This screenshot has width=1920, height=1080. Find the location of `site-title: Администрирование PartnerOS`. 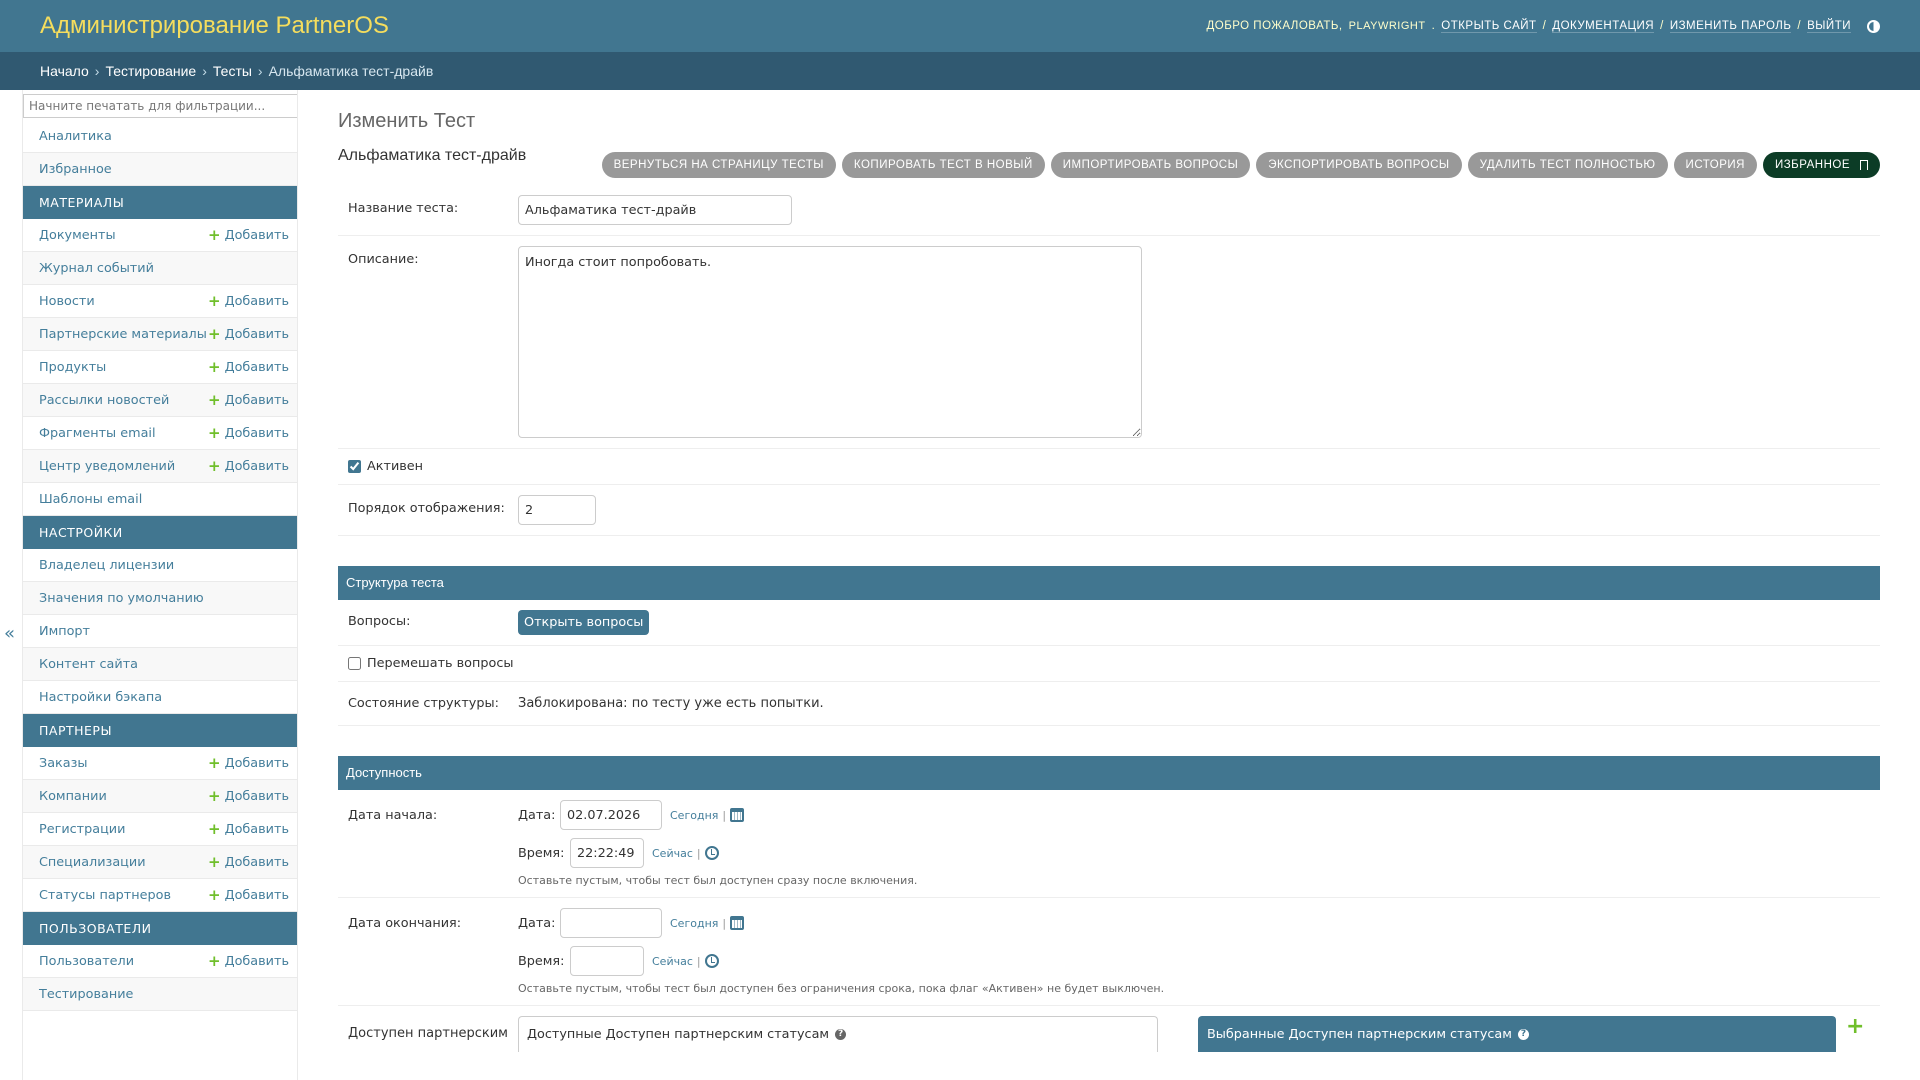

site-title: Администрирование PartnerOS is located at coordinates (214, 26).